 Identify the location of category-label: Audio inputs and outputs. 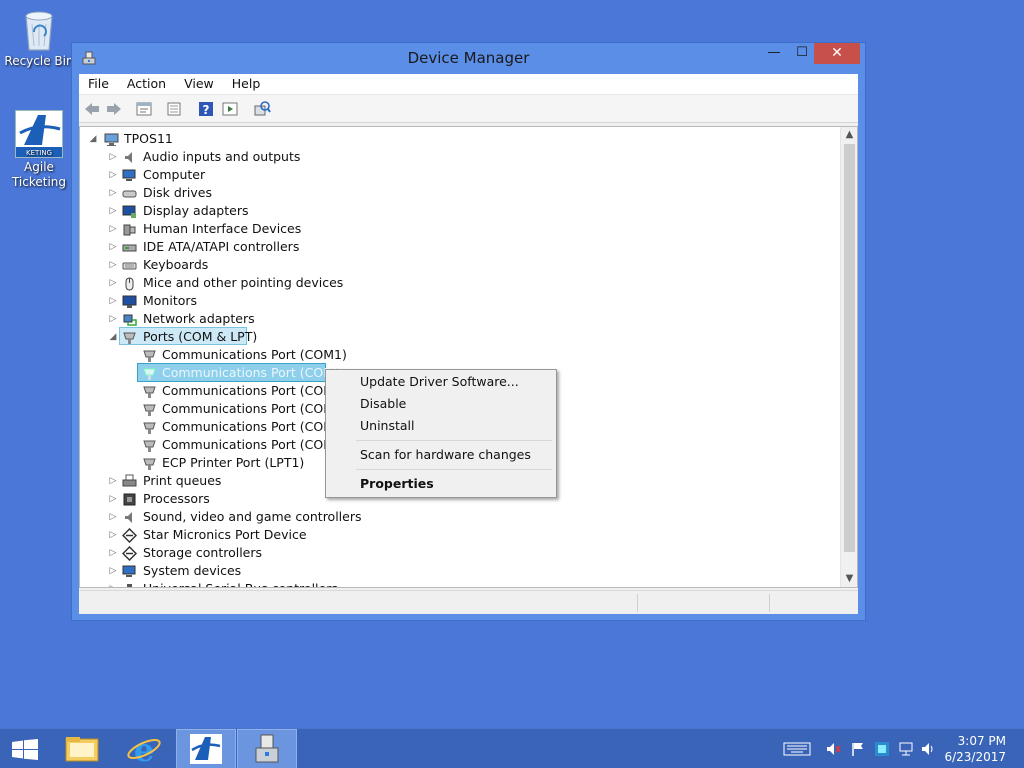
(222, 156).